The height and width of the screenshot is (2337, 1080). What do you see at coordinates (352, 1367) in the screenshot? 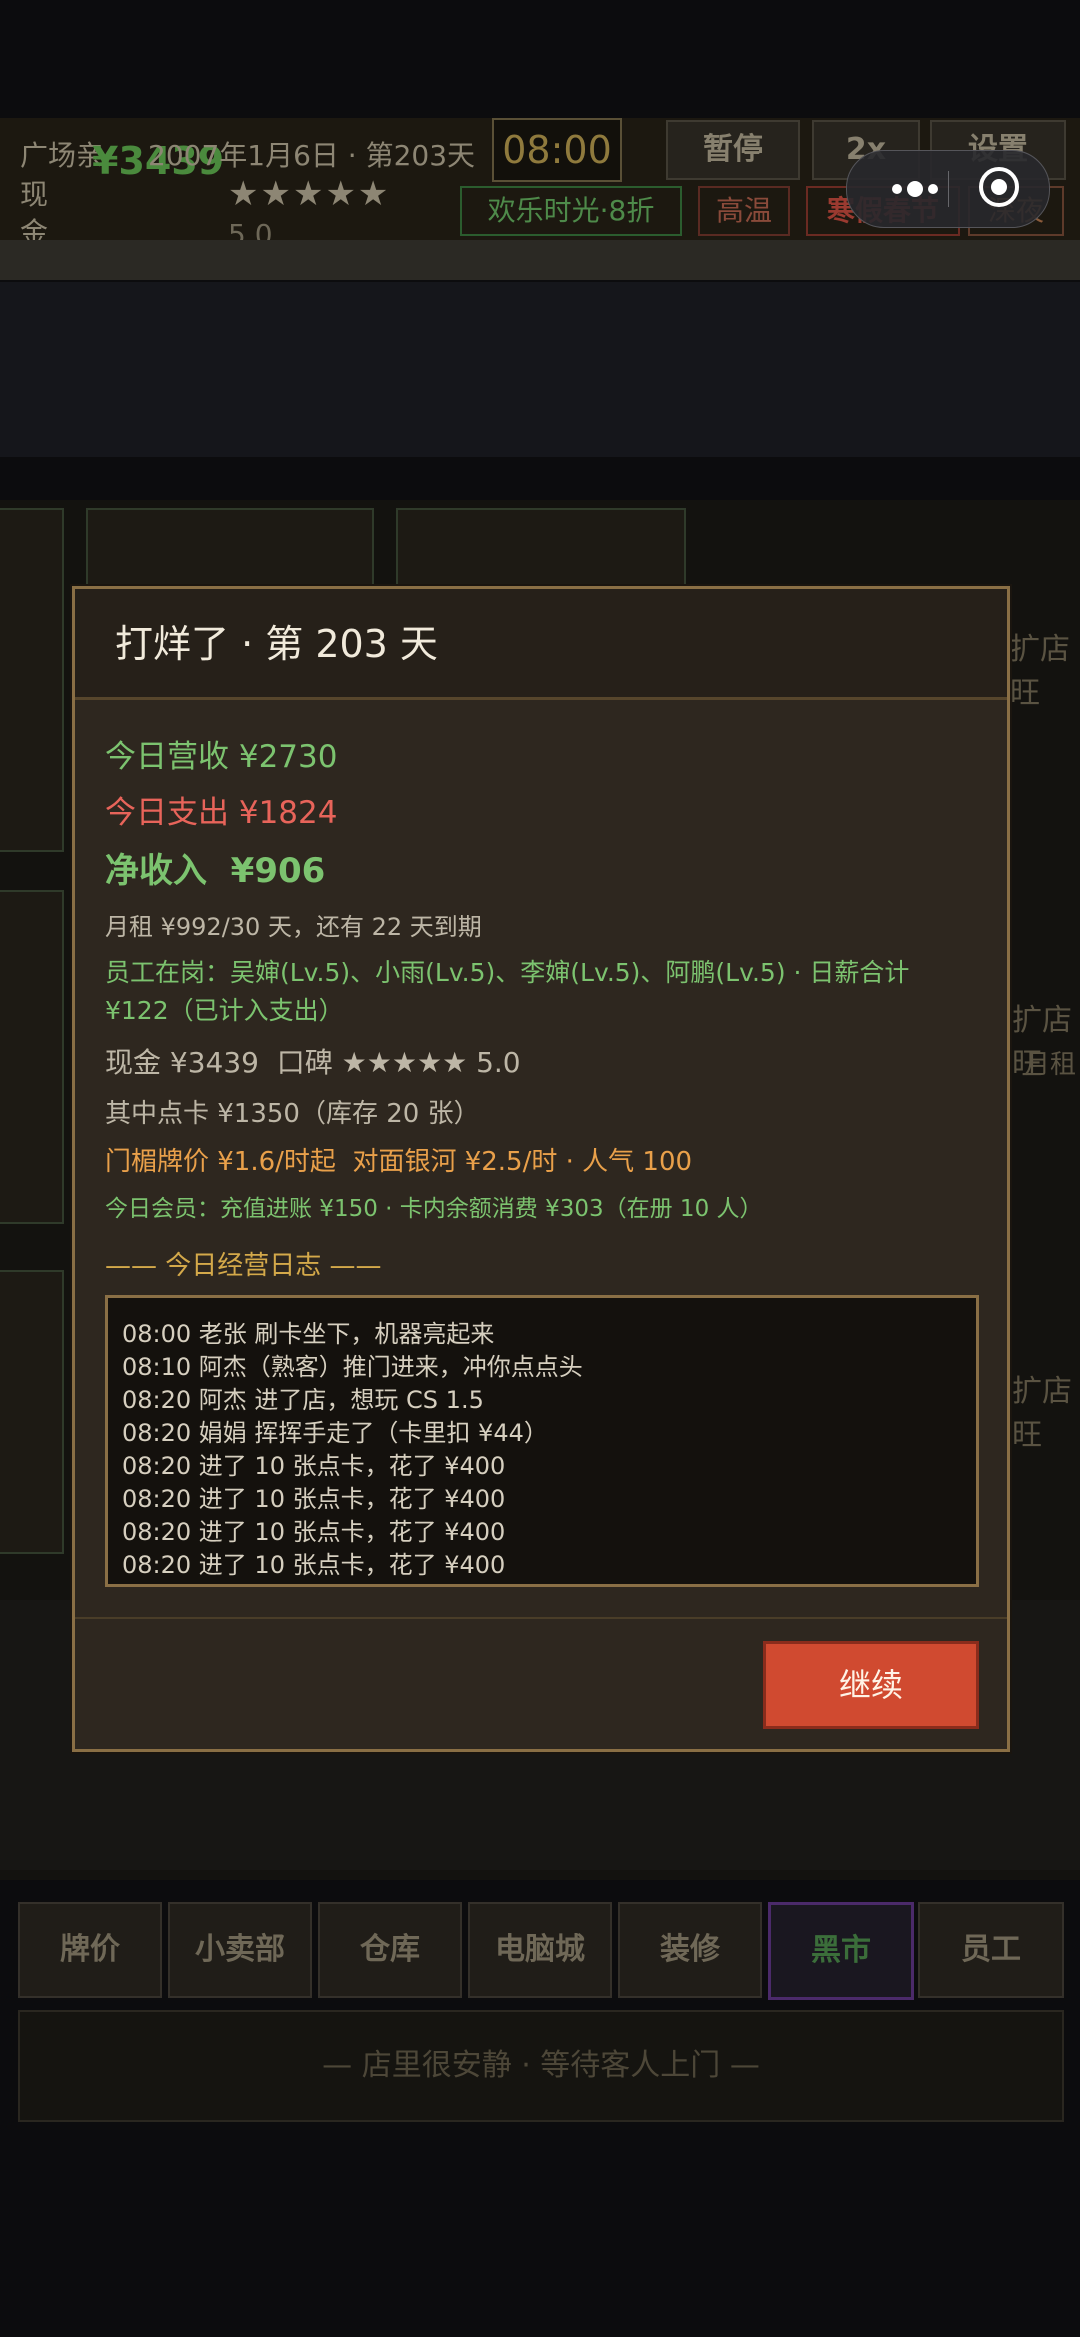
I see `log-entry: 08:10 阿杰（熟客）推门进来，冲你点点头` at bounding box center [352, 1367].